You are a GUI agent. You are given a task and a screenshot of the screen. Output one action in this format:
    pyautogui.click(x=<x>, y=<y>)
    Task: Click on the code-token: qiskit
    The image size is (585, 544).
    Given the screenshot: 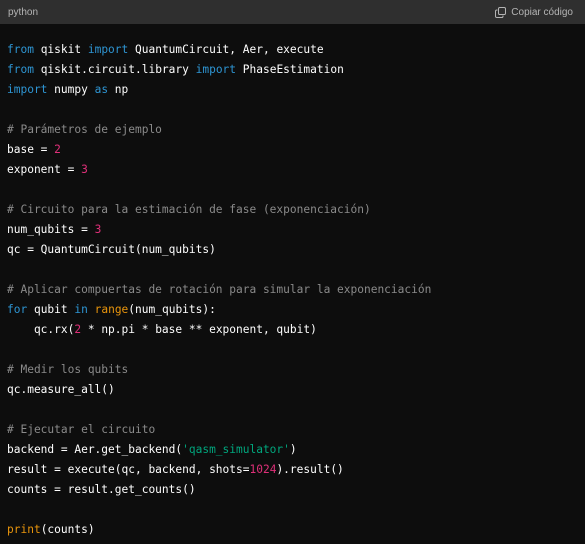 What is the action you would take?
    pyautogui.click(x=60, y=49)
    